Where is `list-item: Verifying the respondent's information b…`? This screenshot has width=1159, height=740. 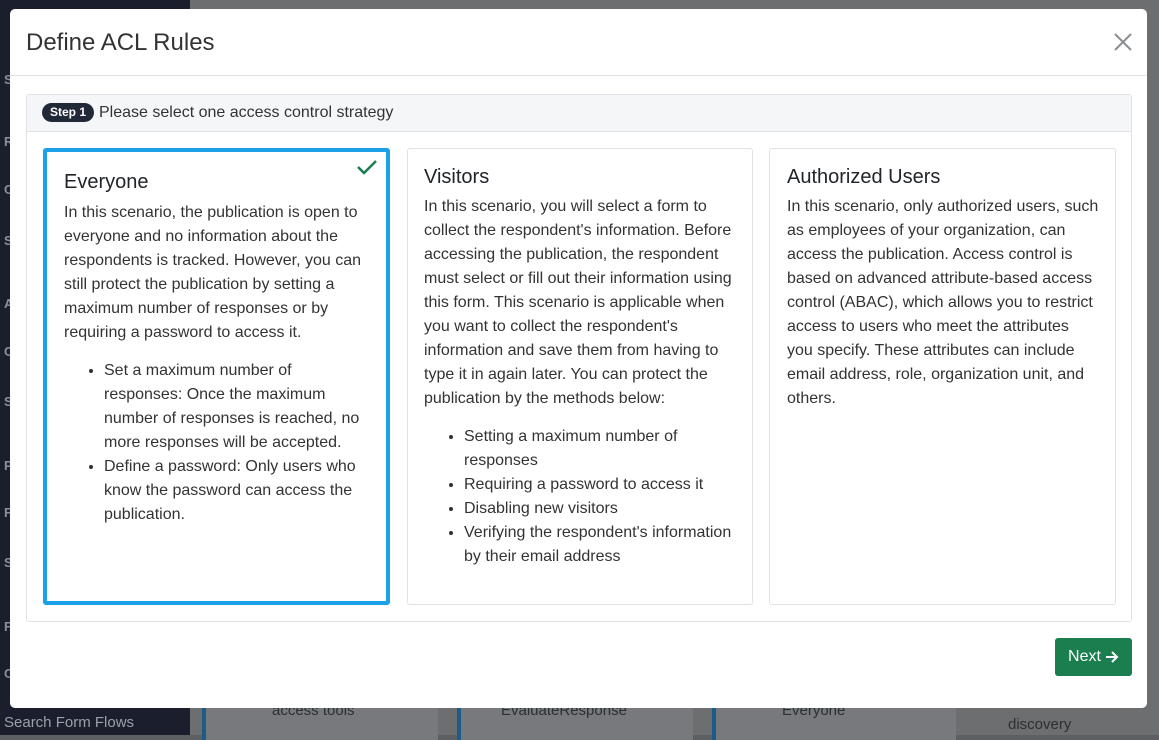 list-item: Verifying the respondent's information b… is located at coordinates (600, 545).